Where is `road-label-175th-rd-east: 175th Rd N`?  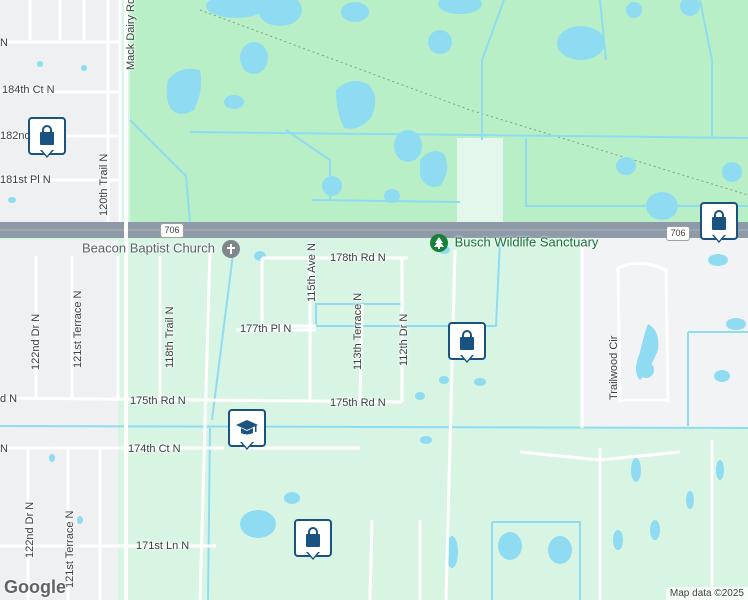
road-label-175th-rd-east: 175th Rd N is located at coordinates (358, 403).